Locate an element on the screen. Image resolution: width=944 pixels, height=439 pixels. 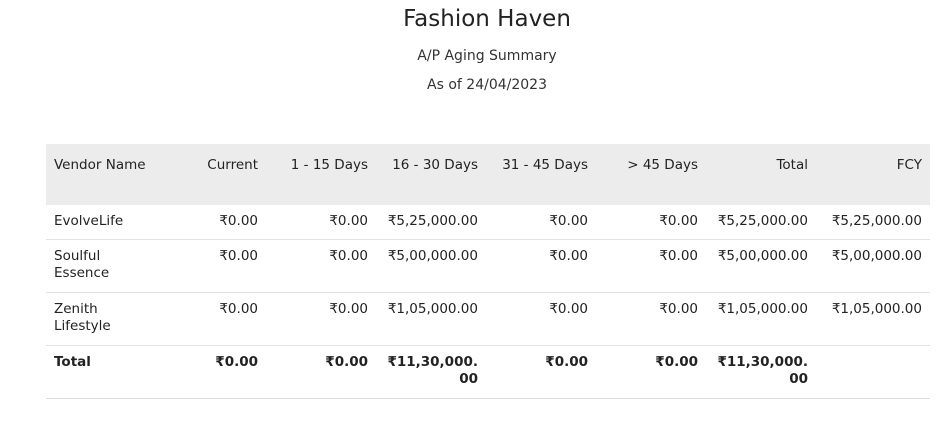
total-fcy-cell is located at coordinates (873, 372).